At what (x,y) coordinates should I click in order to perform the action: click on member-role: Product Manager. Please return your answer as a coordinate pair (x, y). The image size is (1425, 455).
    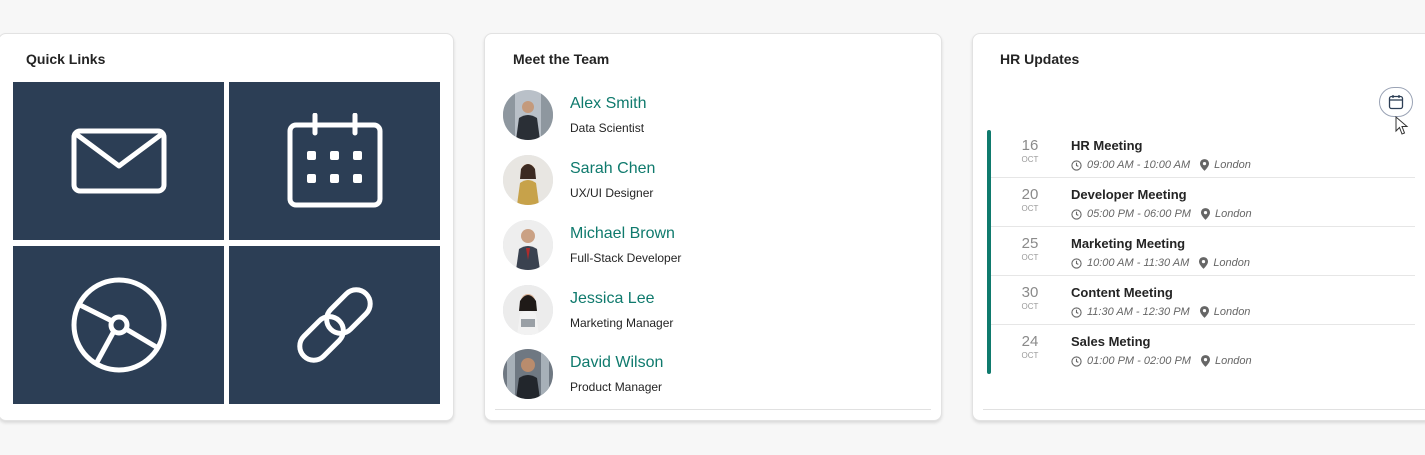
    Looking at the image, I should click on (616, 387).